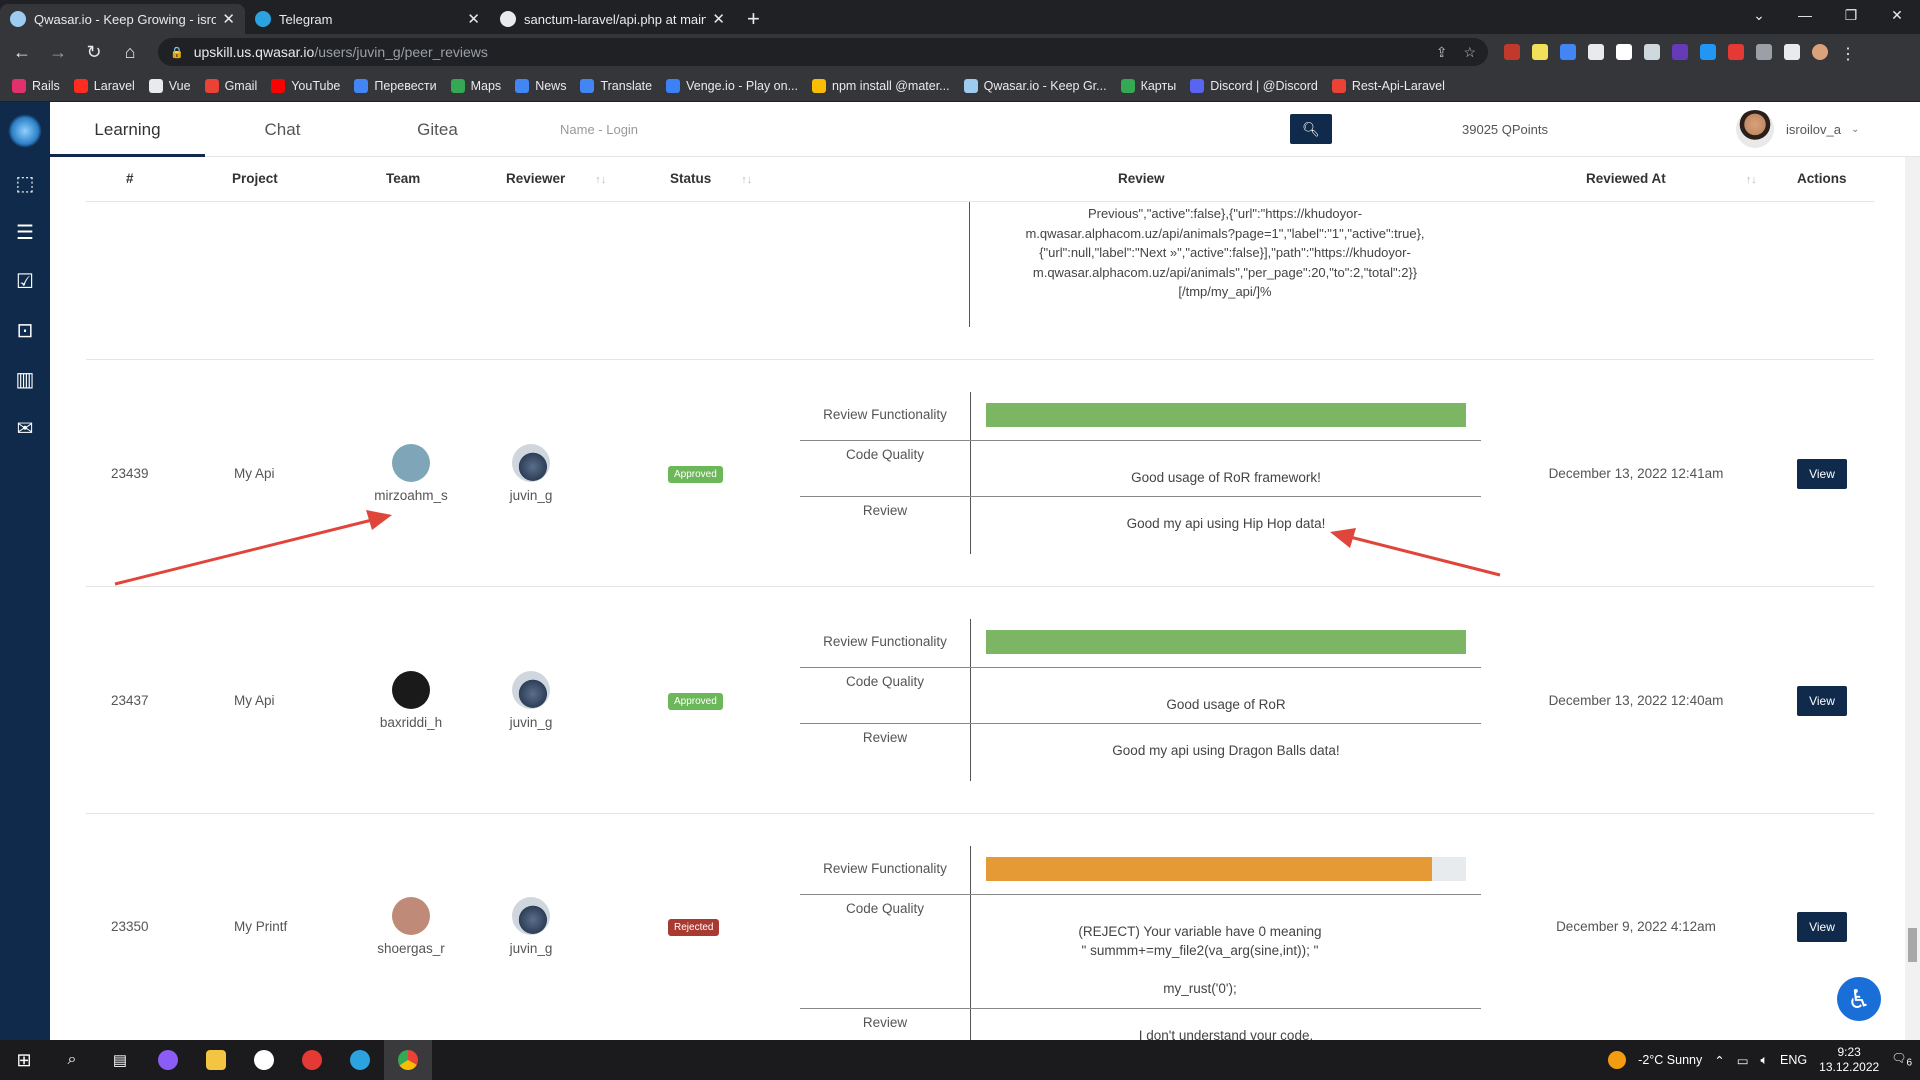 This screenshot has width=1920, height=1080. What do you see at coordinates (25, 282) in the screenshot?
I see `checkbox-icon: ☑` at bounding box center [25, 282].